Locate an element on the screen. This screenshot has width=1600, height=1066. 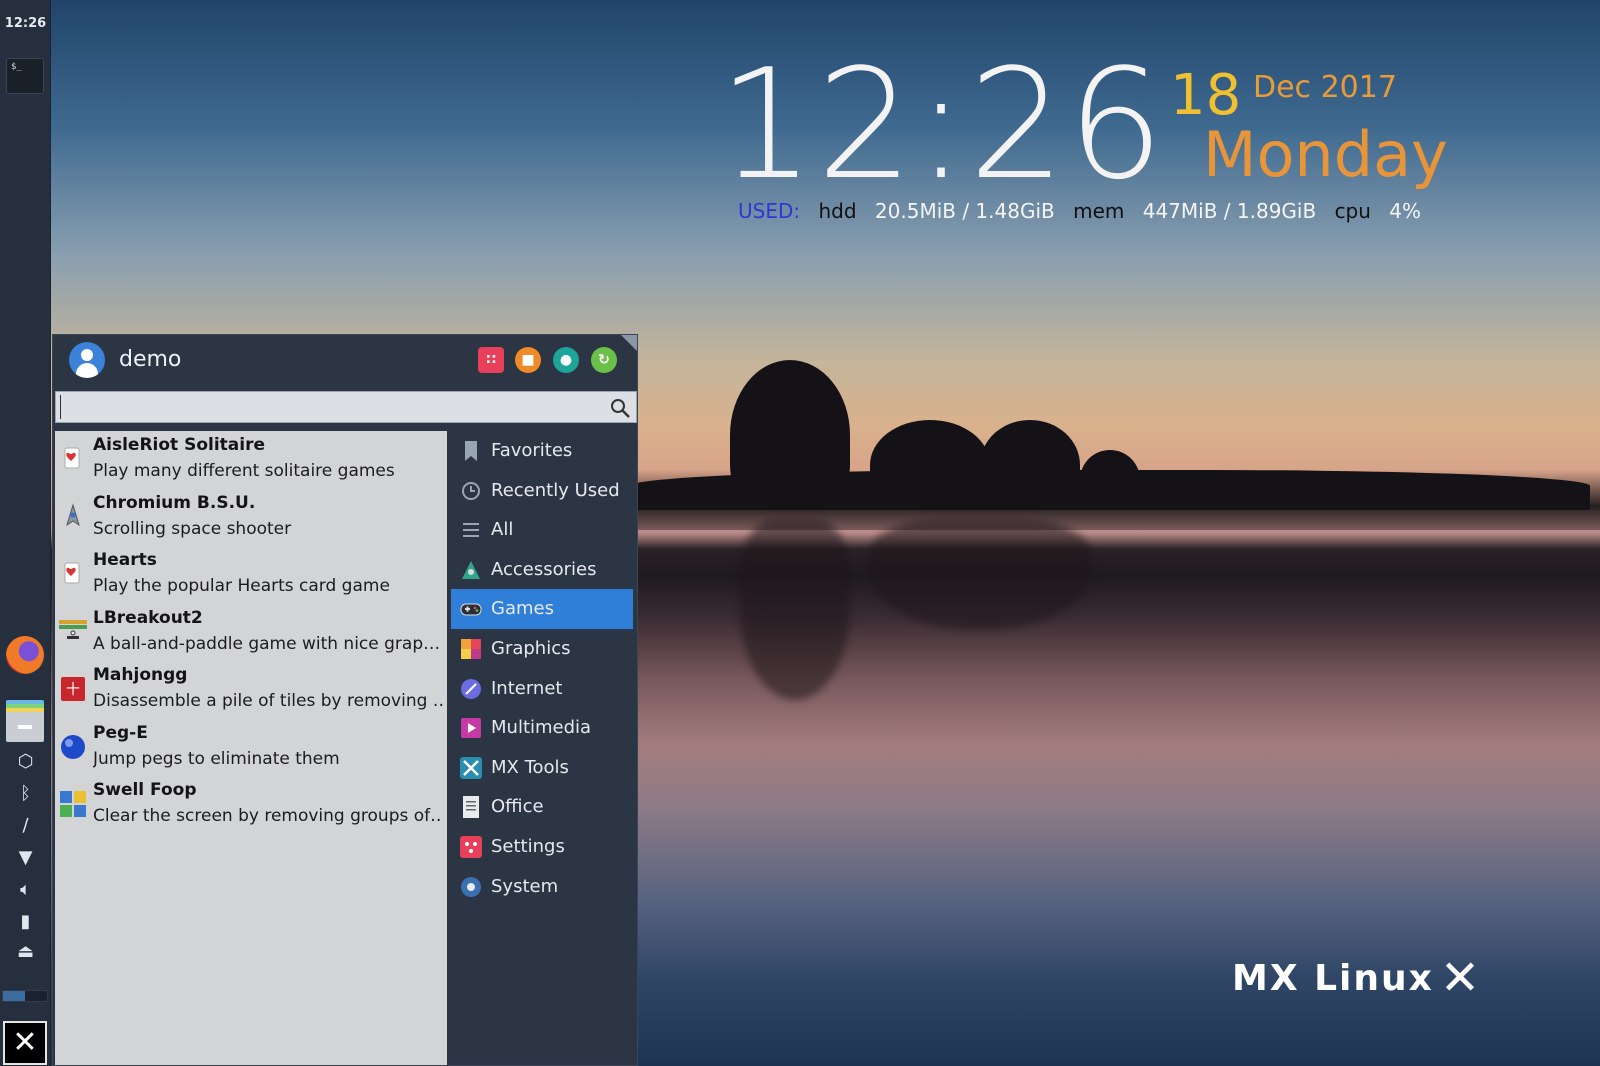
settings-icon: ∷ is located at coordinates (491, 360).